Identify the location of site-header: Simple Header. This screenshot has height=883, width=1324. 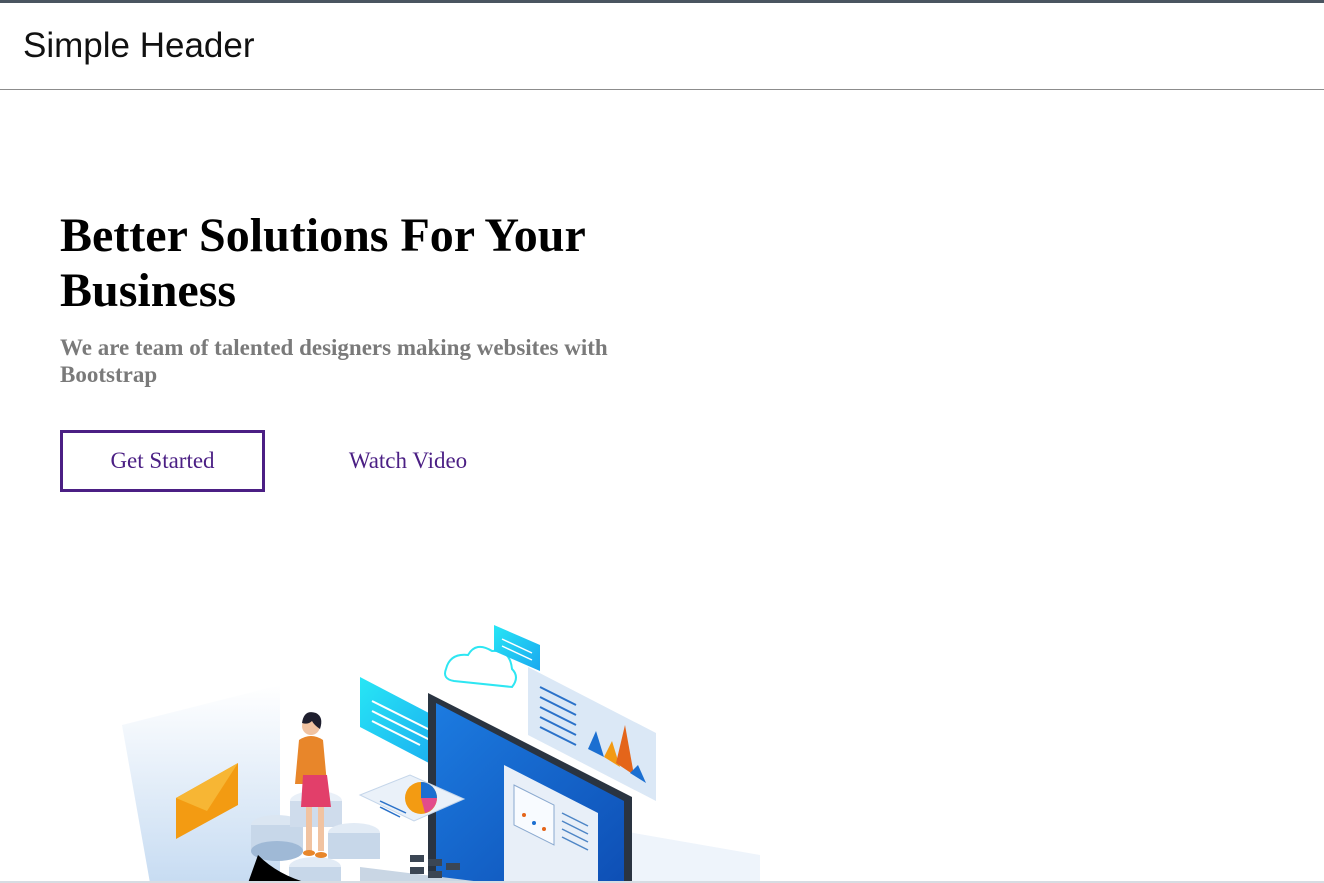
(662, 46).